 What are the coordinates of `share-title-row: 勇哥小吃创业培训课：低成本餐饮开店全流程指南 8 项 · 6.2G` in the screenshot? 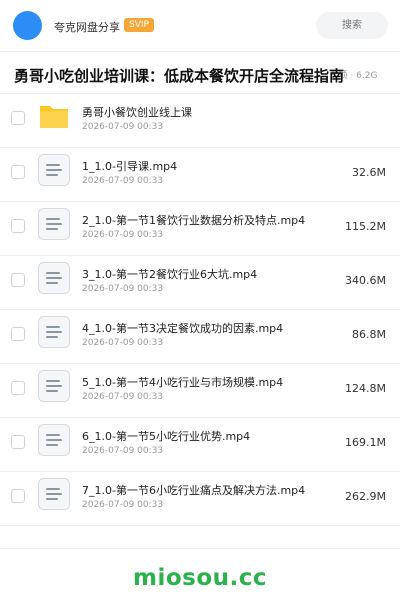 It's located at (200, 73).